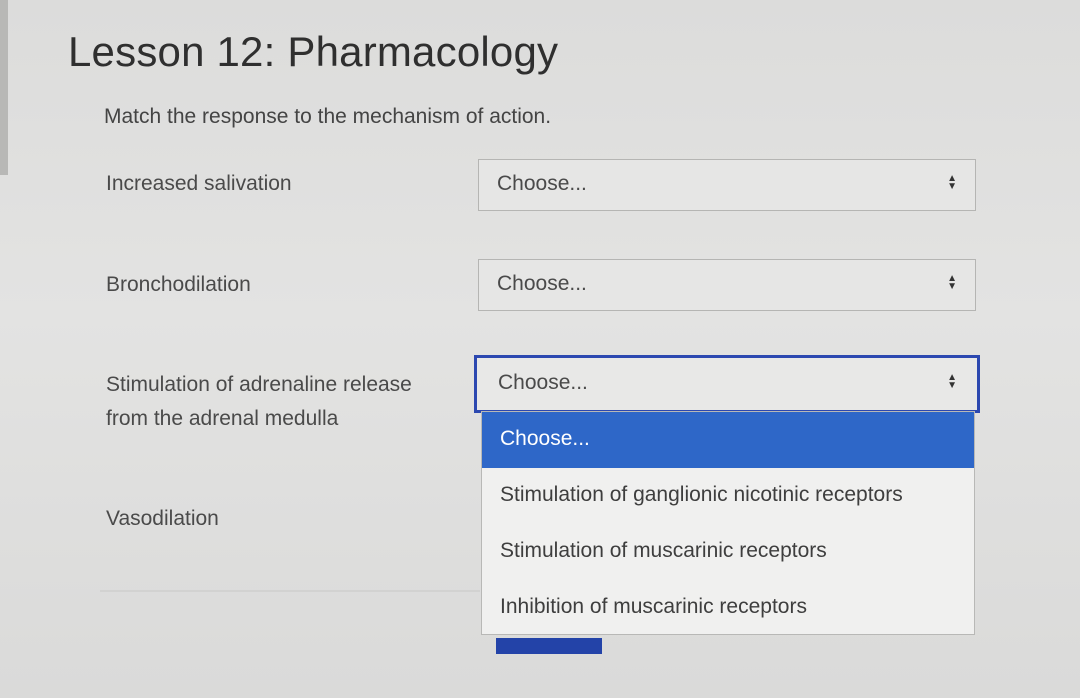 The image size is (1080, 698). What do you see at coordinates (653, 606) in the screenshot?
I see `option-label: Inhibition of muscarinic receptors` at bounding box center [653, 606].